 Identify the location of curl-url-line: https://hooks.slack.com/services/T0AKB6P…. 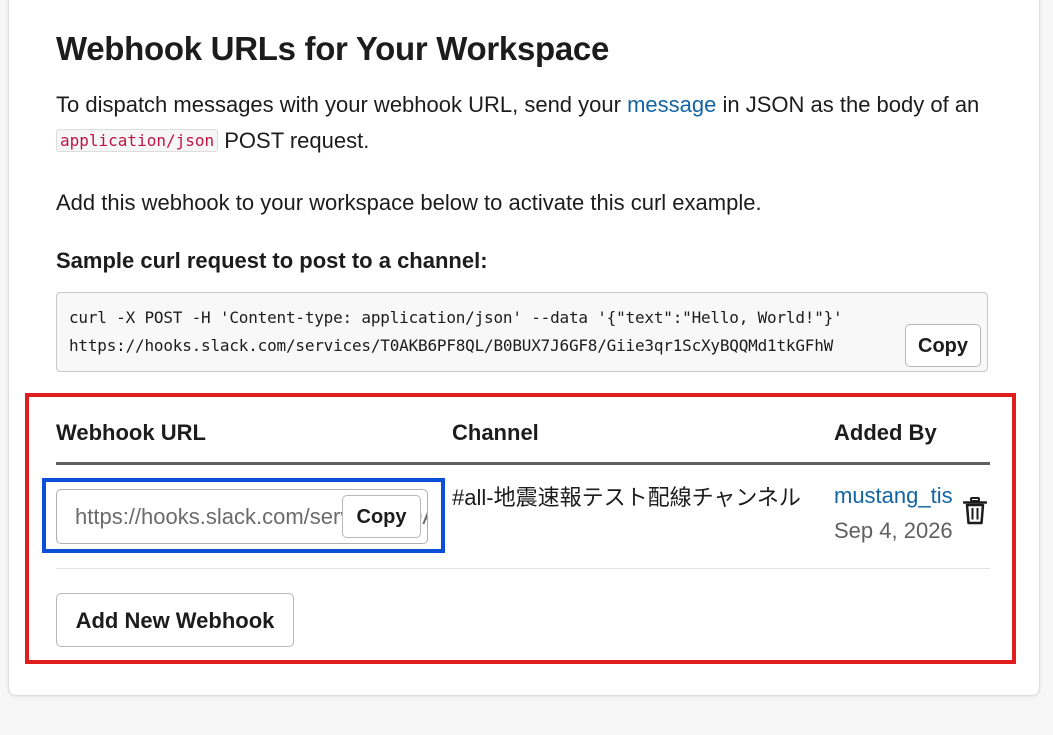
(451, 345).